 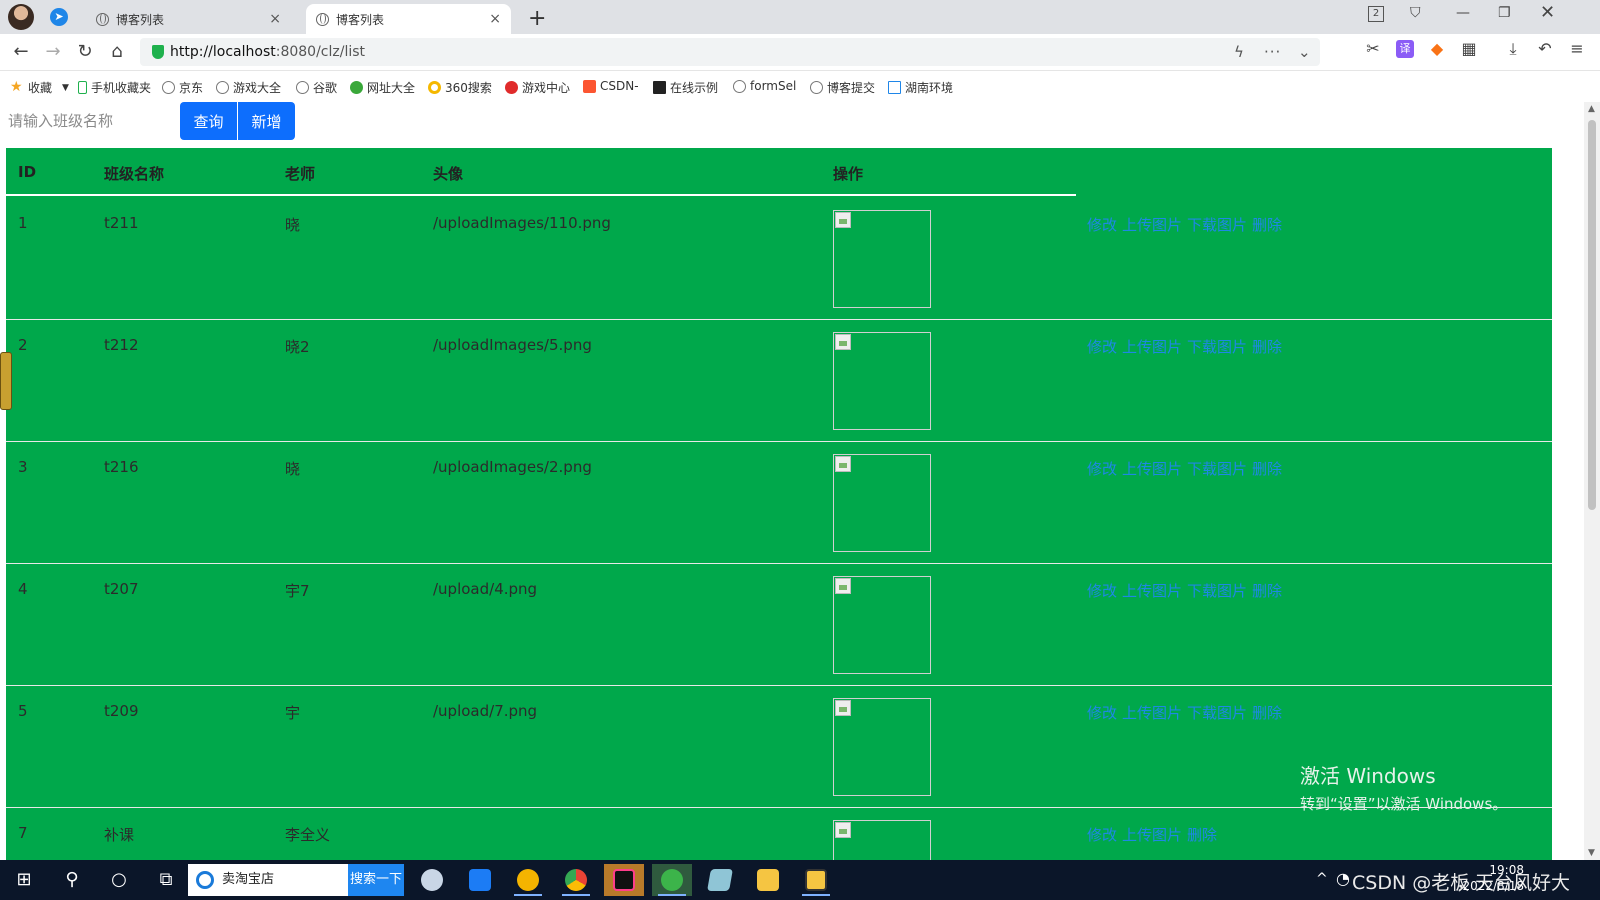 I want to click on back-icon: ←, so click(x=21, y=51).